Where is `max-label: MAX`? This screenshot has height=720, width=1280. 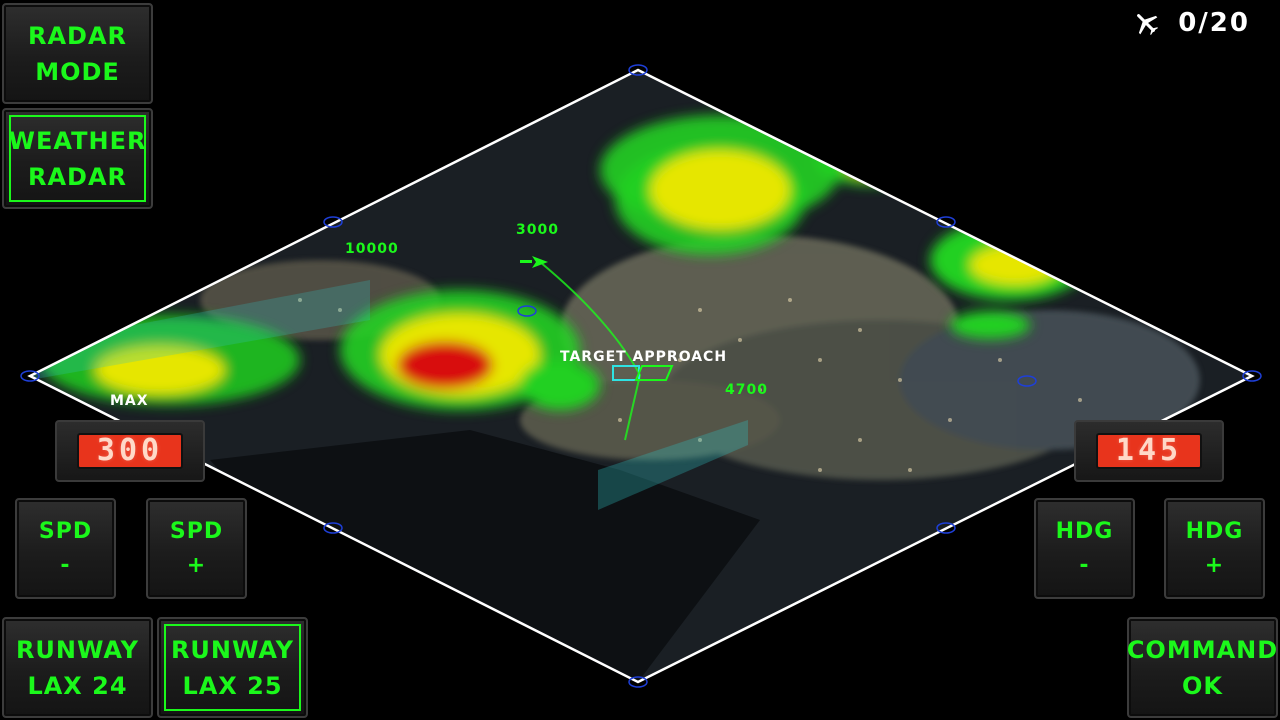
max-label: MAX is located at coordinates (129, 401).